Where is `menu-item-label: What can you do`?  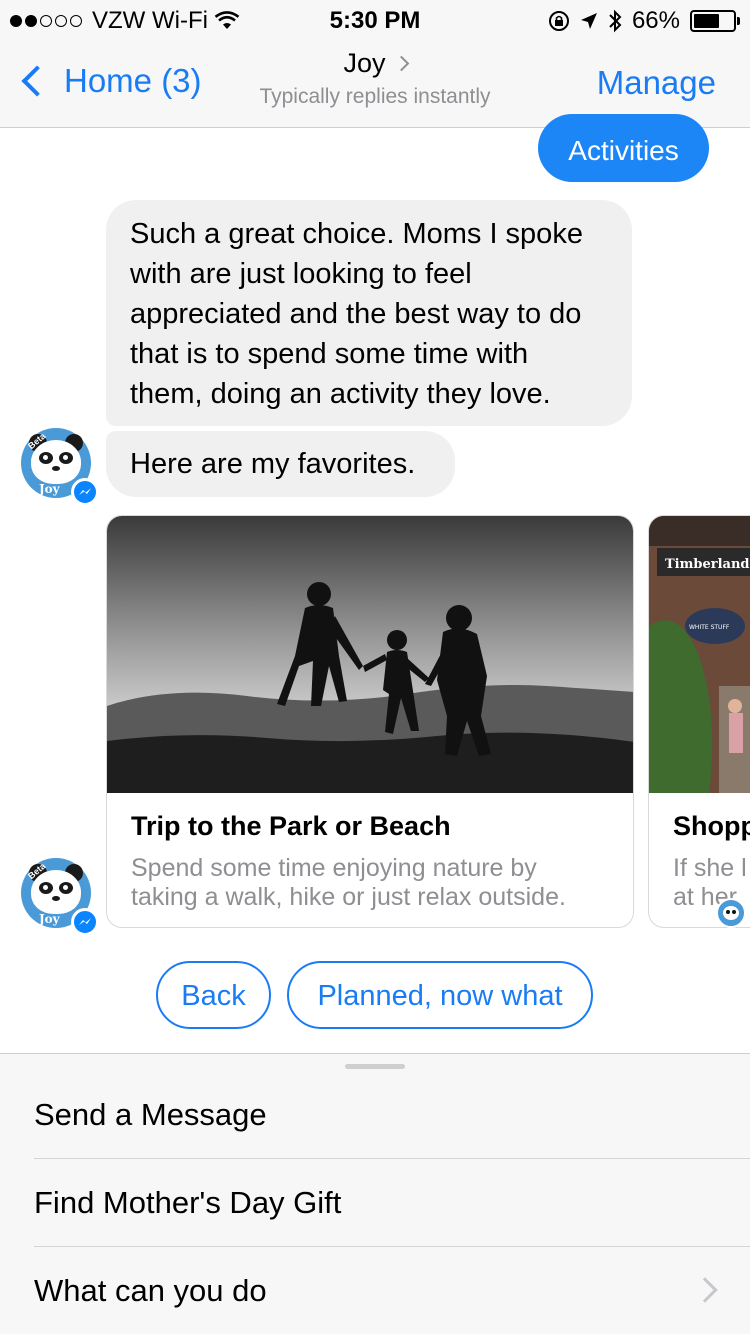 menu-item-label: What can you do is located at coordinates (150, 1290).